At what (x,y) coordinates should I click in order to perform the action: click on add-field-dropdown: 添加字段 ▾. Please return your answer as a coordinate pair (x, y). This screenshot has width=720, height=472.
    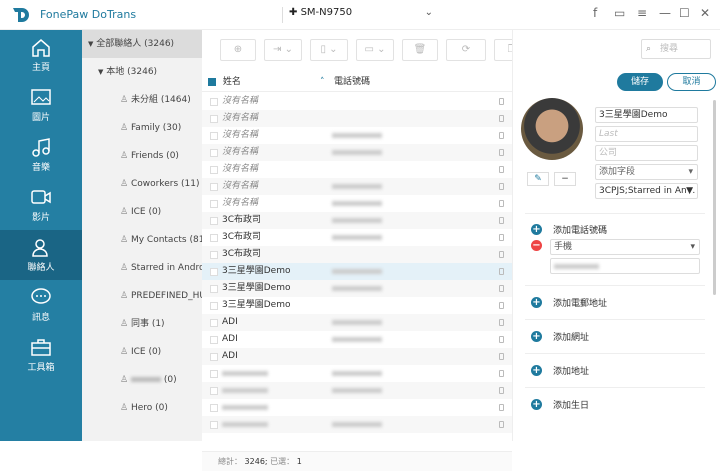
    Looking at the image, I should click on (646, 172).